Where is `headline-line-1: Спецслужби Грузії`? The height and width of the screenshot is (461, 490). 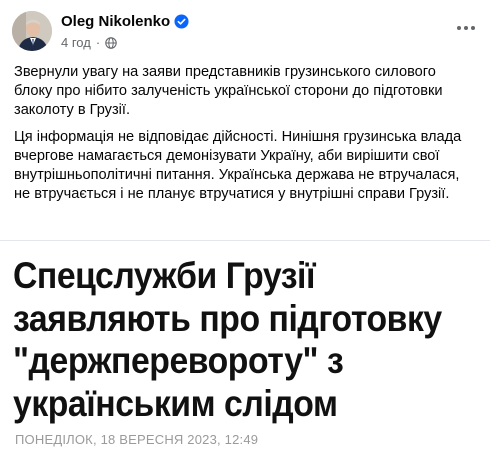
headline-line-1: Спецслужби Грузії is located at coordinates (164, 275).